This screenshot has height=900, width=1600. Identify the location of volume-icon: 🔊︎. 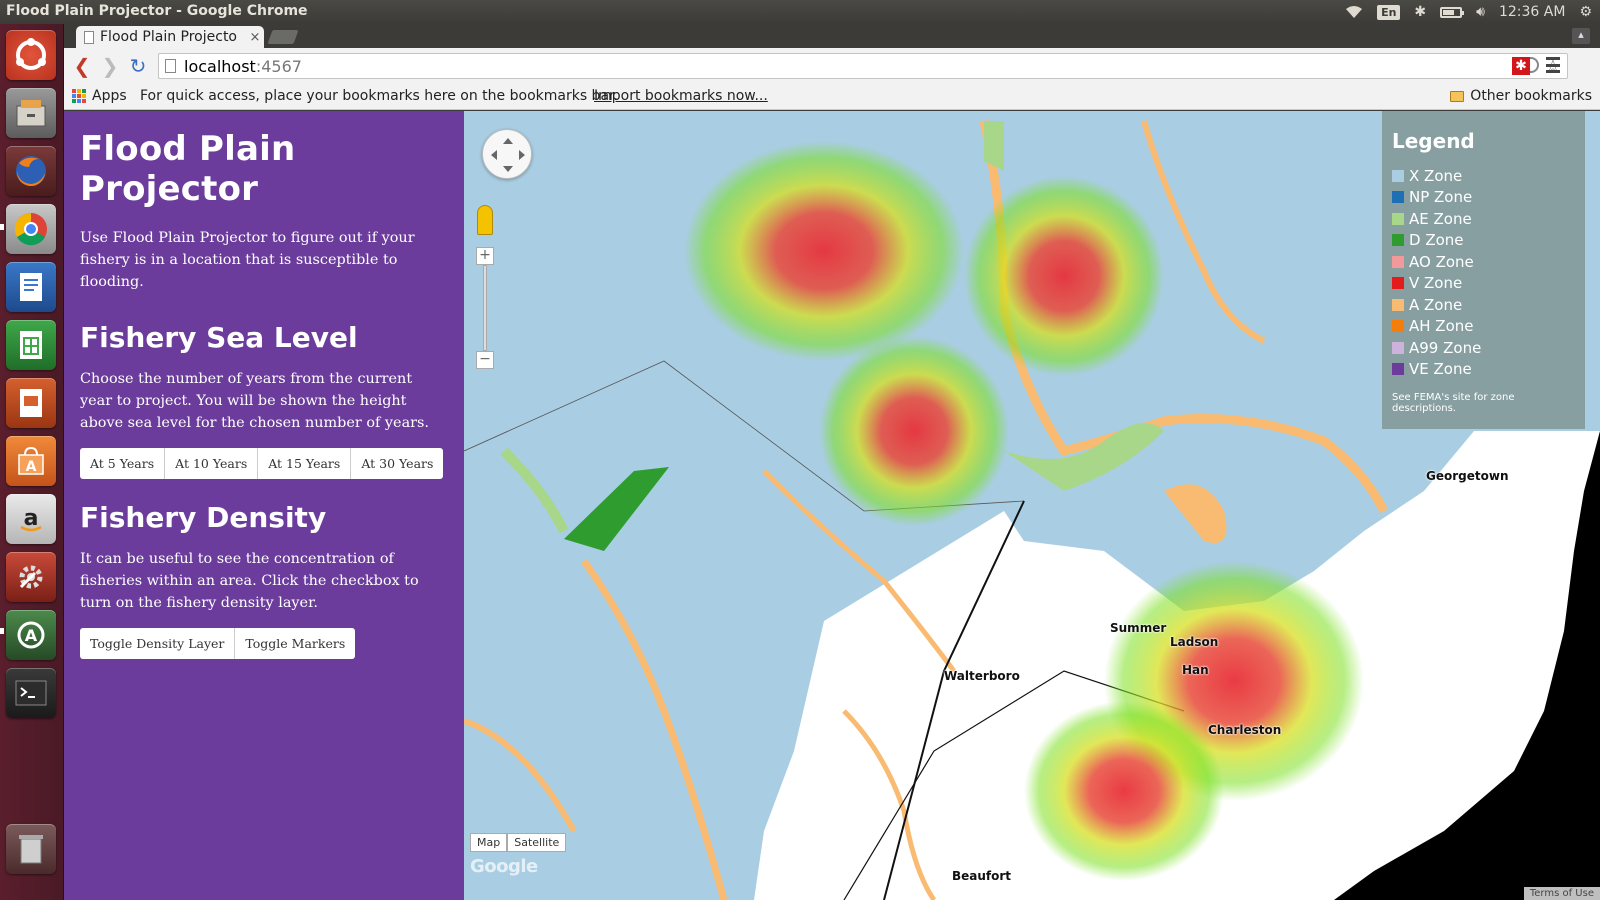
(1480, 12).